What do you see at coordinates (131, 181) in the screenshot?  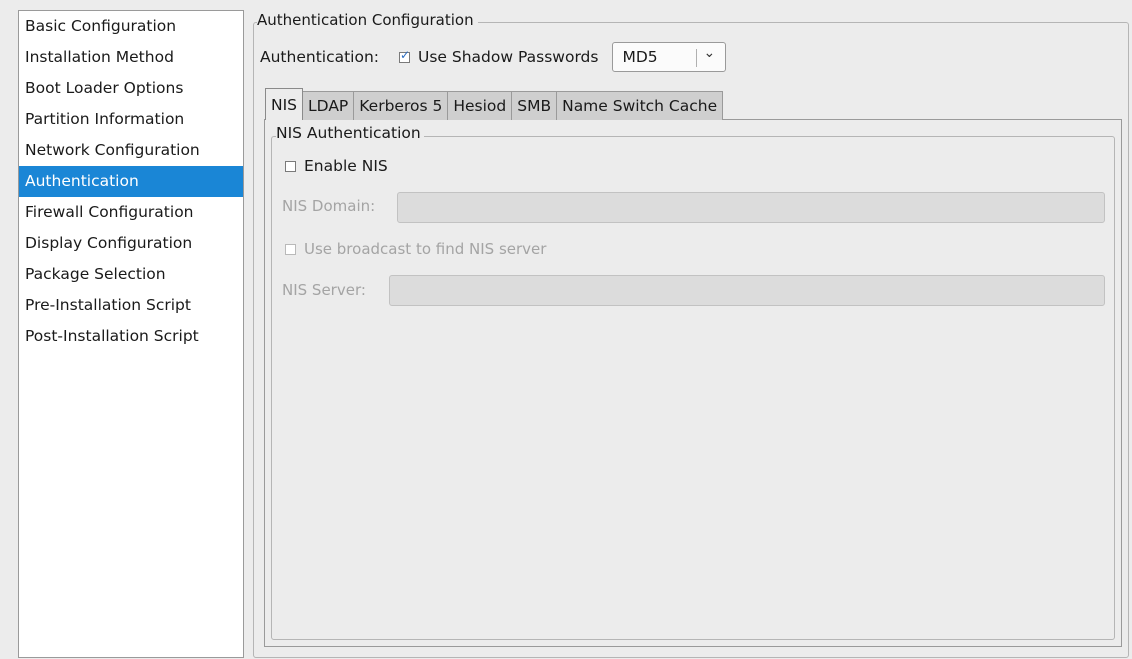 I see `sidebar-item-authentication: Authentication` at bounding box center [131, 181].